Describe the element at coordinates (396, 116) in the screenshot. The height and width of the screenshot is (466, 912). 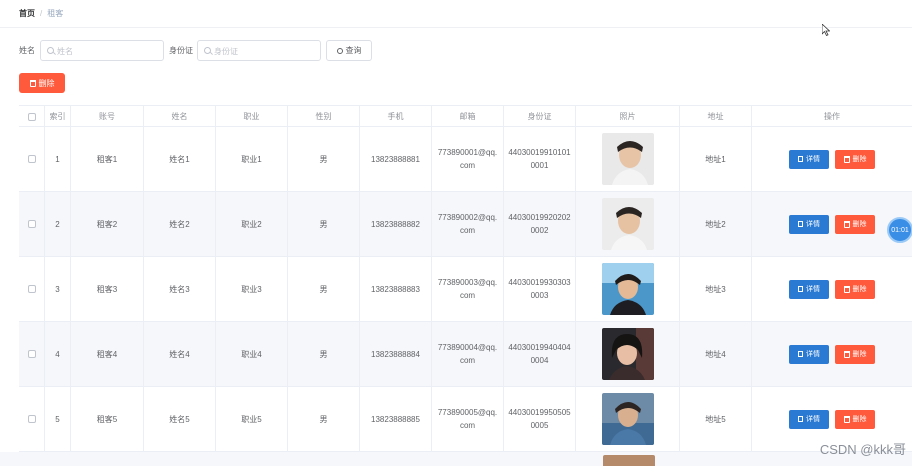
I see `header-phone: 手机` at that location.